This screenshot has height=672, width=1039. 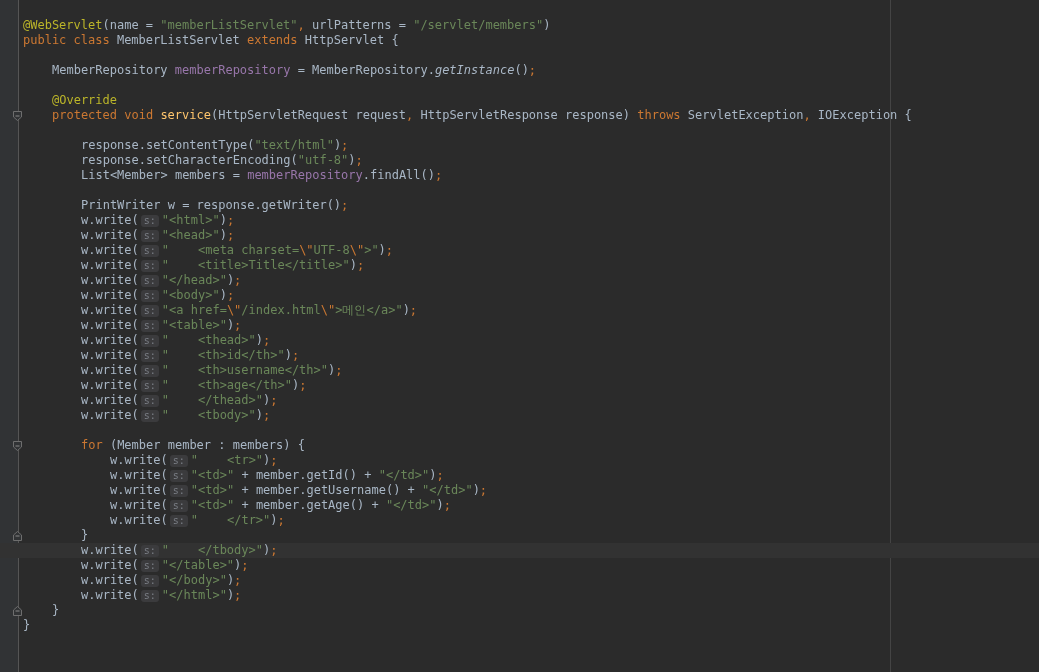 I want to click on code-token: (name =, so click(x=128, y=25).